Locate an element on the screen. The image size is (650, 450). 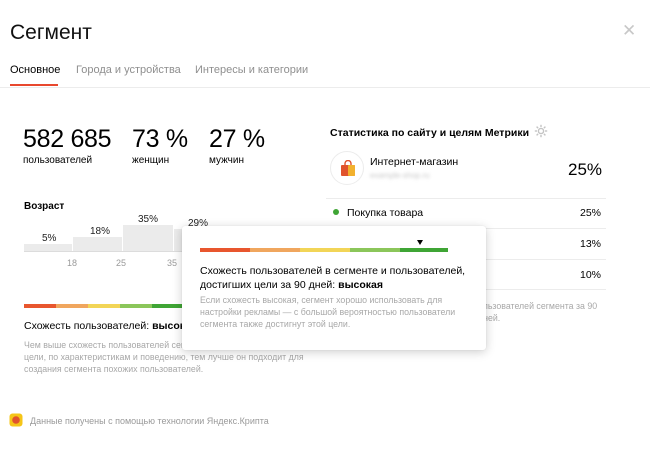
age-axis is located at coordinates (104, 251).